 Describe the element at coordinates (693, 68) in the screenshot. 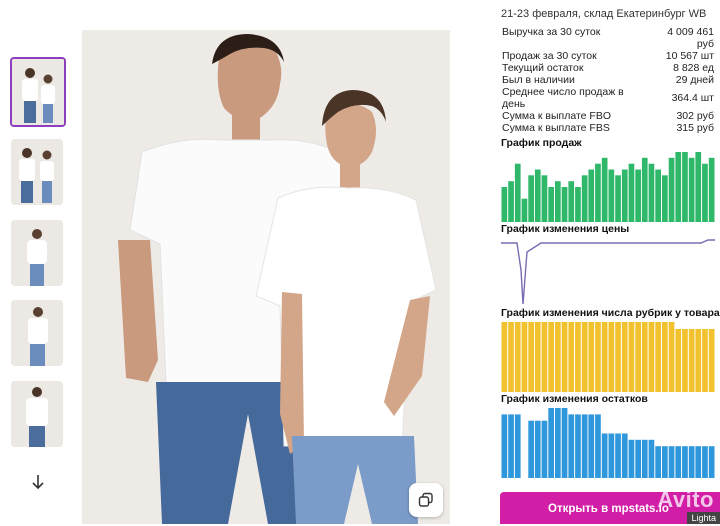

I see `stat-value: 8 828 ед` at that location.